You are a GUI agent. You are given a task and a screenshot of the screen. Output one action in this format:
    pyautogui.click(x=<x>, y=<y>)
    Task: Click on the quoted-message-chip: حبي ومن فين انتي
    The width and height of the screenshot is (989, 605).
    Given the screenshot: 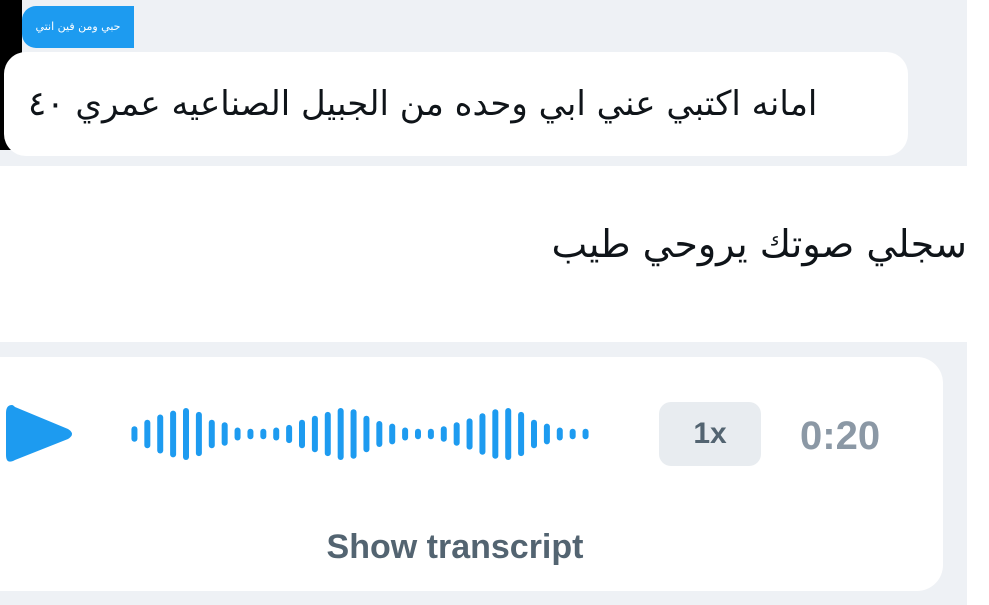 What is the action you would take?
    pyautogui.click(x=78, y=27)
    